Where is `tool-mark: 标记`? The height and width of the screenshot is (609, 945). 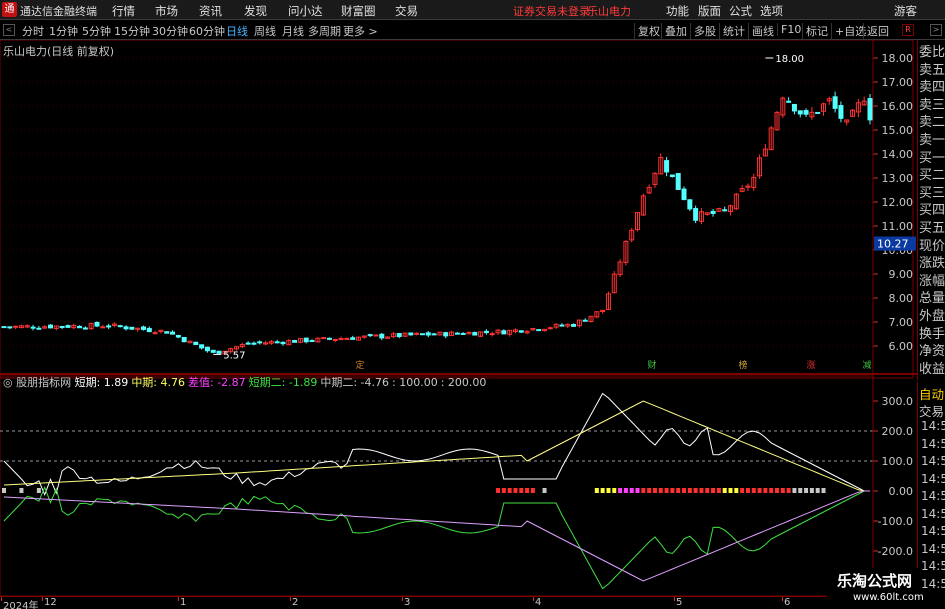 tool-mark: 标记 is located at coordinates (815, 31).